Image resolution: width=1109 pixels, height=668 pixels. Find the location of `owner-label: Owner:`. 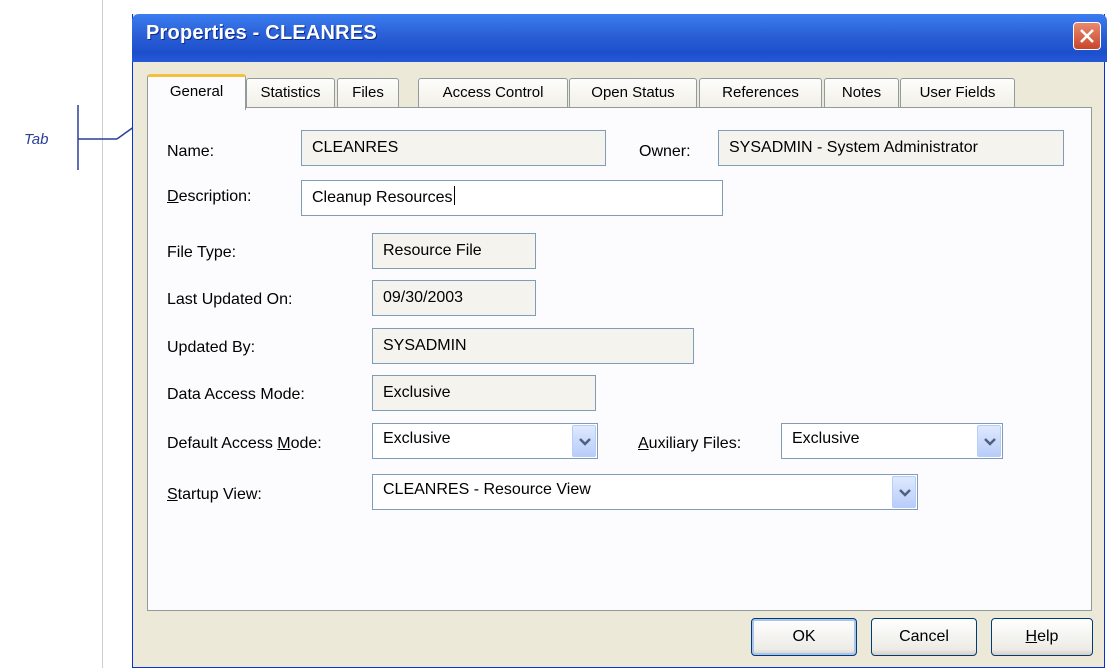

owner-label: Owner: is located at coordinates (665, 151).